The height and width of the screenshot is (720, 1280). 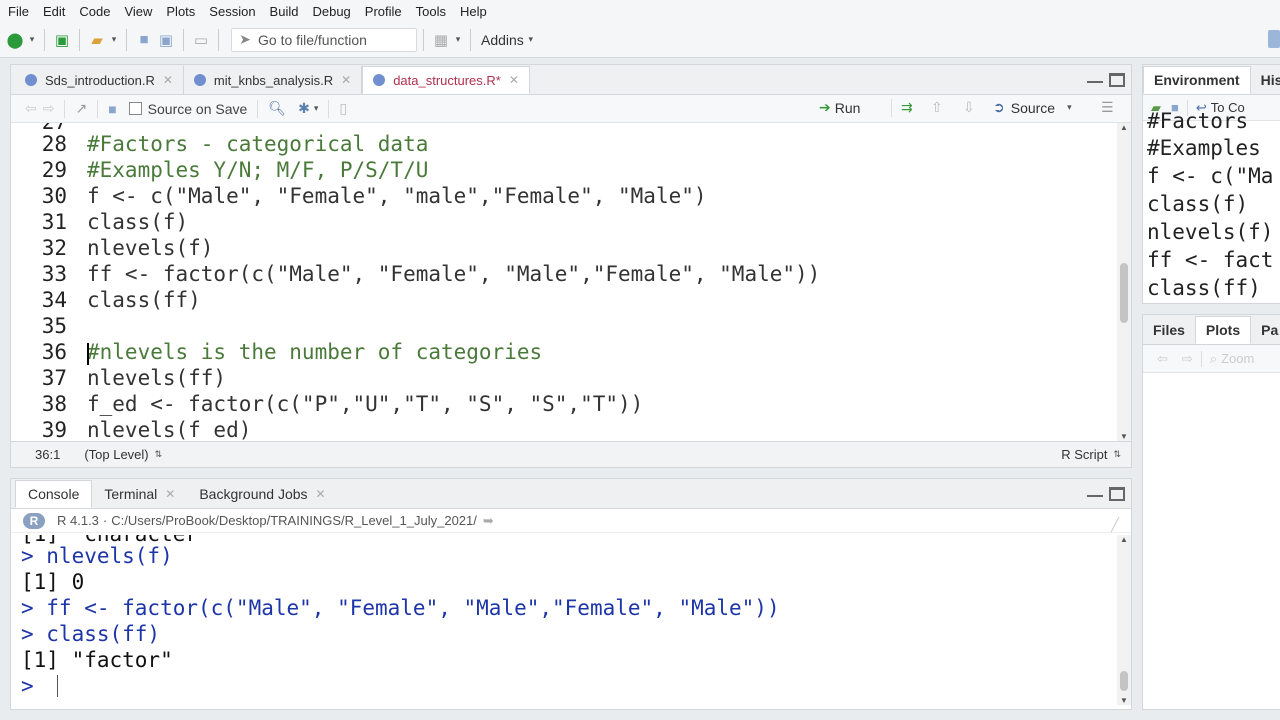 What do you see at coordinates (1210, 232) in the screenshot?
I see `history-line: nlevels(f)` at bounding box center [1210, 232].